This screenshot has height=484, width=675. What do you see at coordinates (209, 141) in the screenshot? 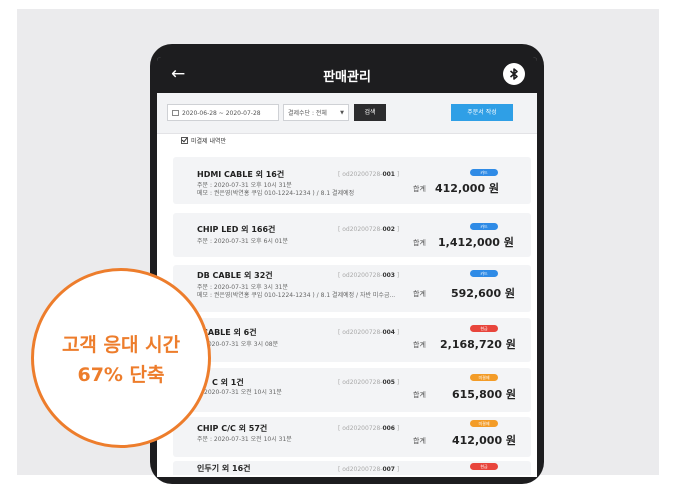
I see `unpaid-only-label: 미결제 내역만` at bounding box center [209, 141].